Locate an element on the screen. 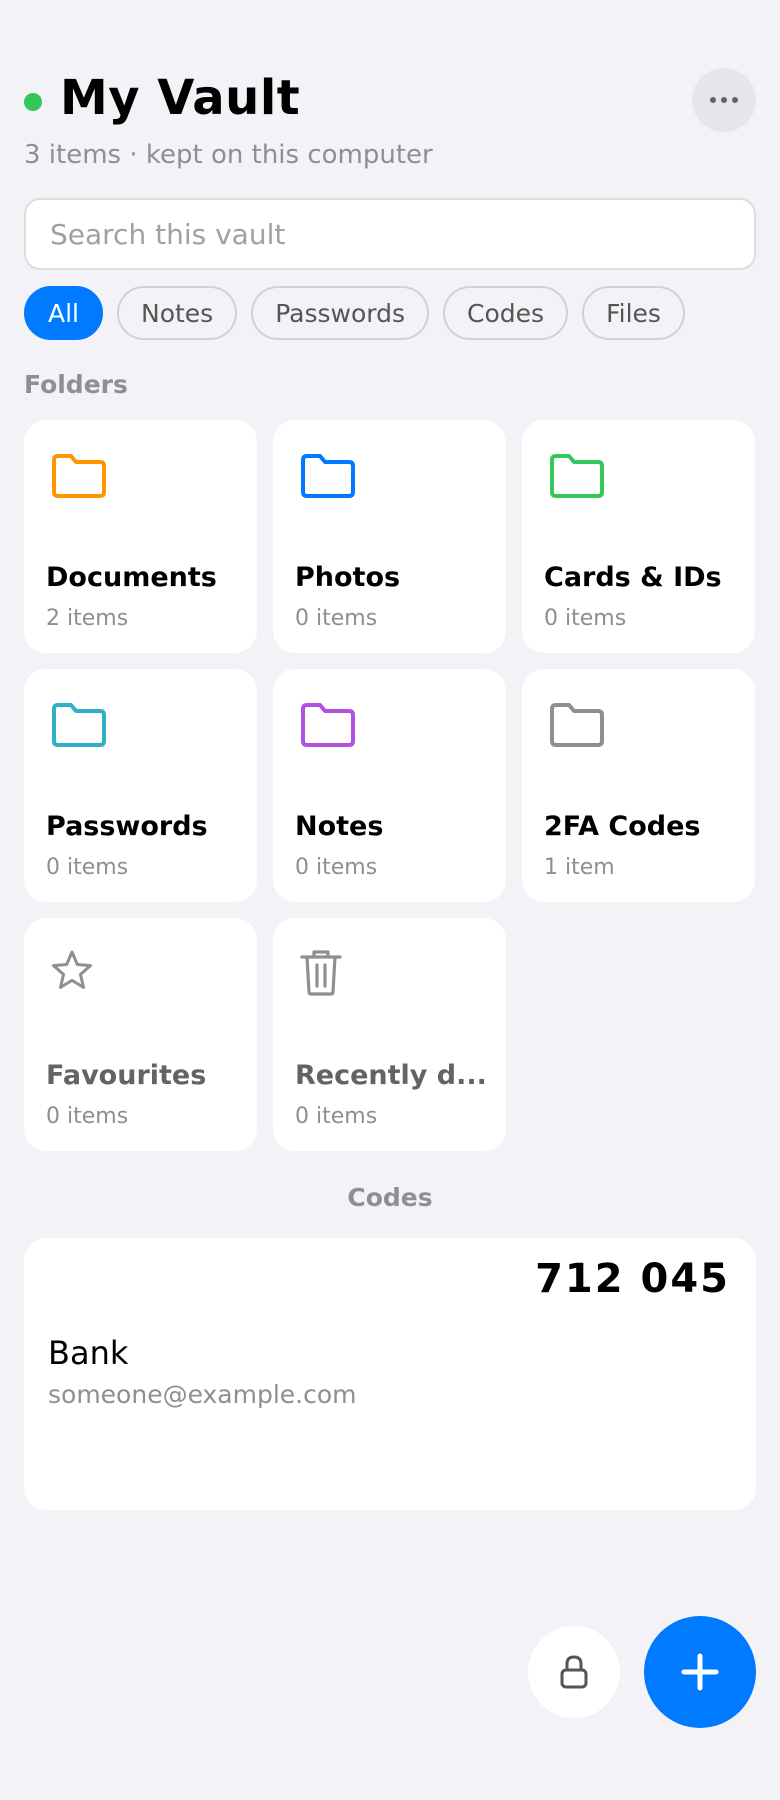 The width and height of the screenshot is (780, 1800). ellipsis-icon is located at coordinates (724, 100).